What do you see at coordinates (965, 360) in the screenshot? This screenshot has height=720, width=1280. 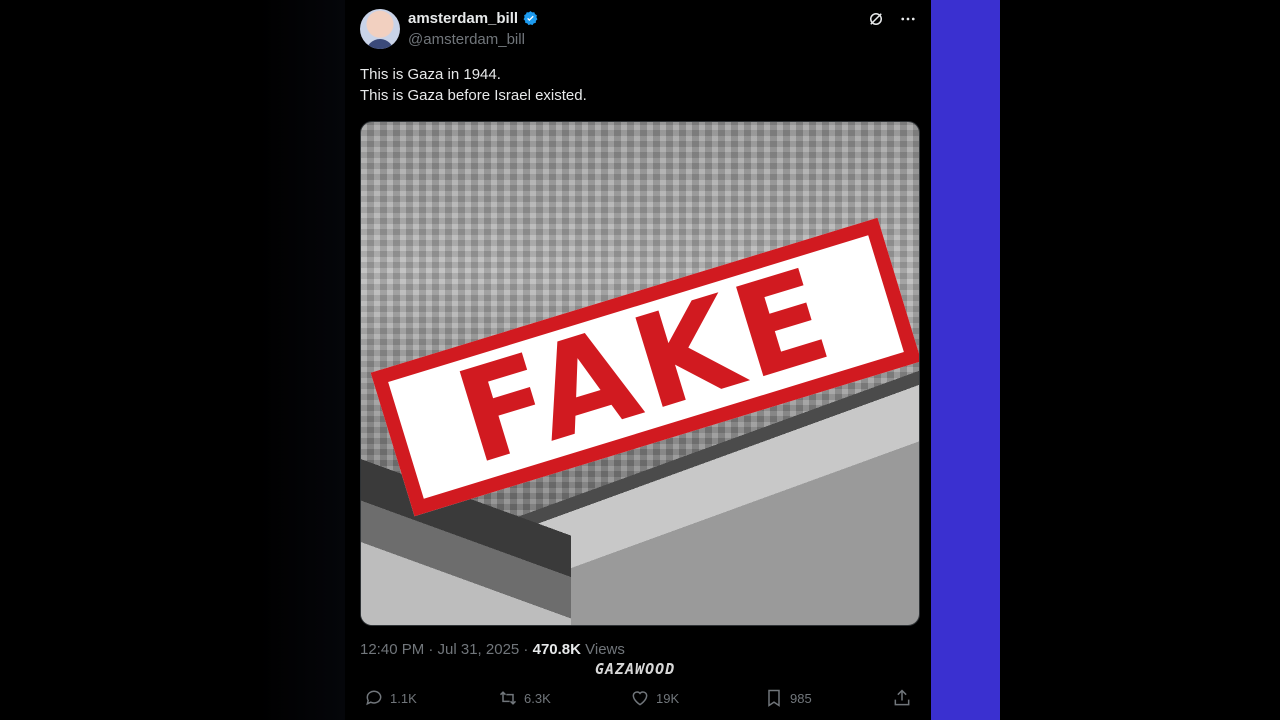 I see `side-blue-band` at bounding box center [965, 360].